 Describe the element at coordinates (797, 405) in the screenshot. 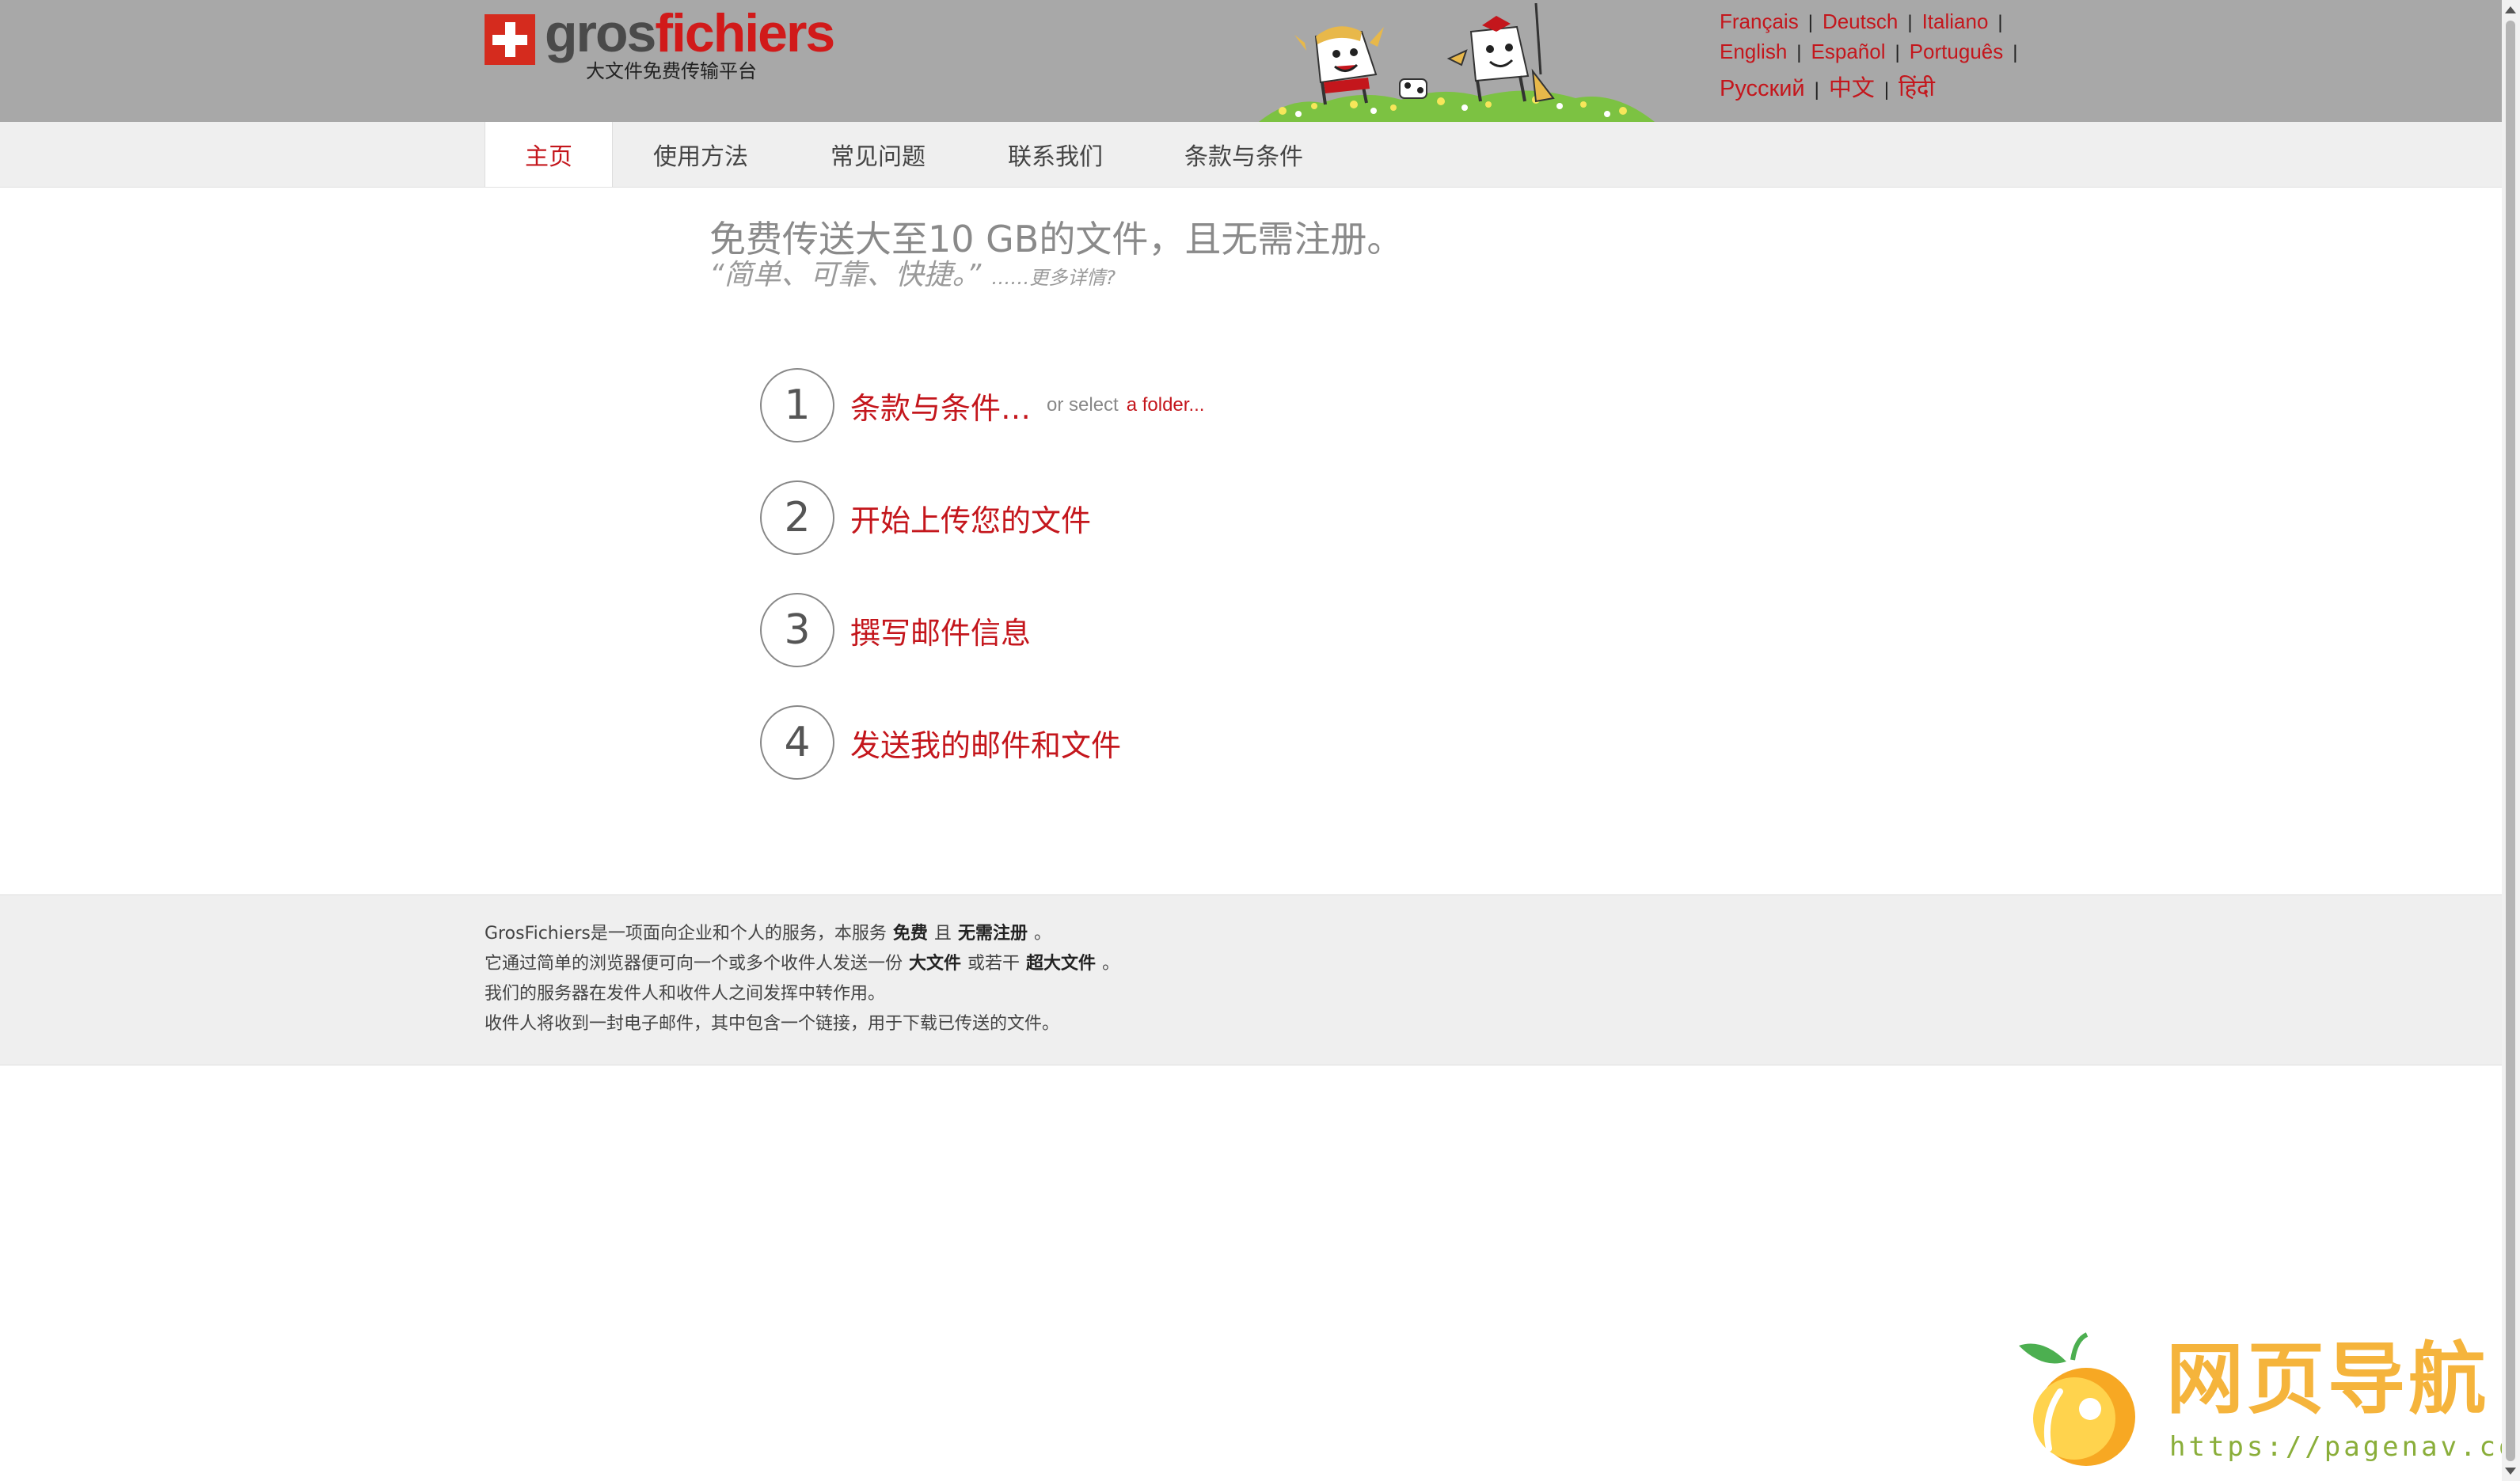

I see `step-number: 1` at that location.